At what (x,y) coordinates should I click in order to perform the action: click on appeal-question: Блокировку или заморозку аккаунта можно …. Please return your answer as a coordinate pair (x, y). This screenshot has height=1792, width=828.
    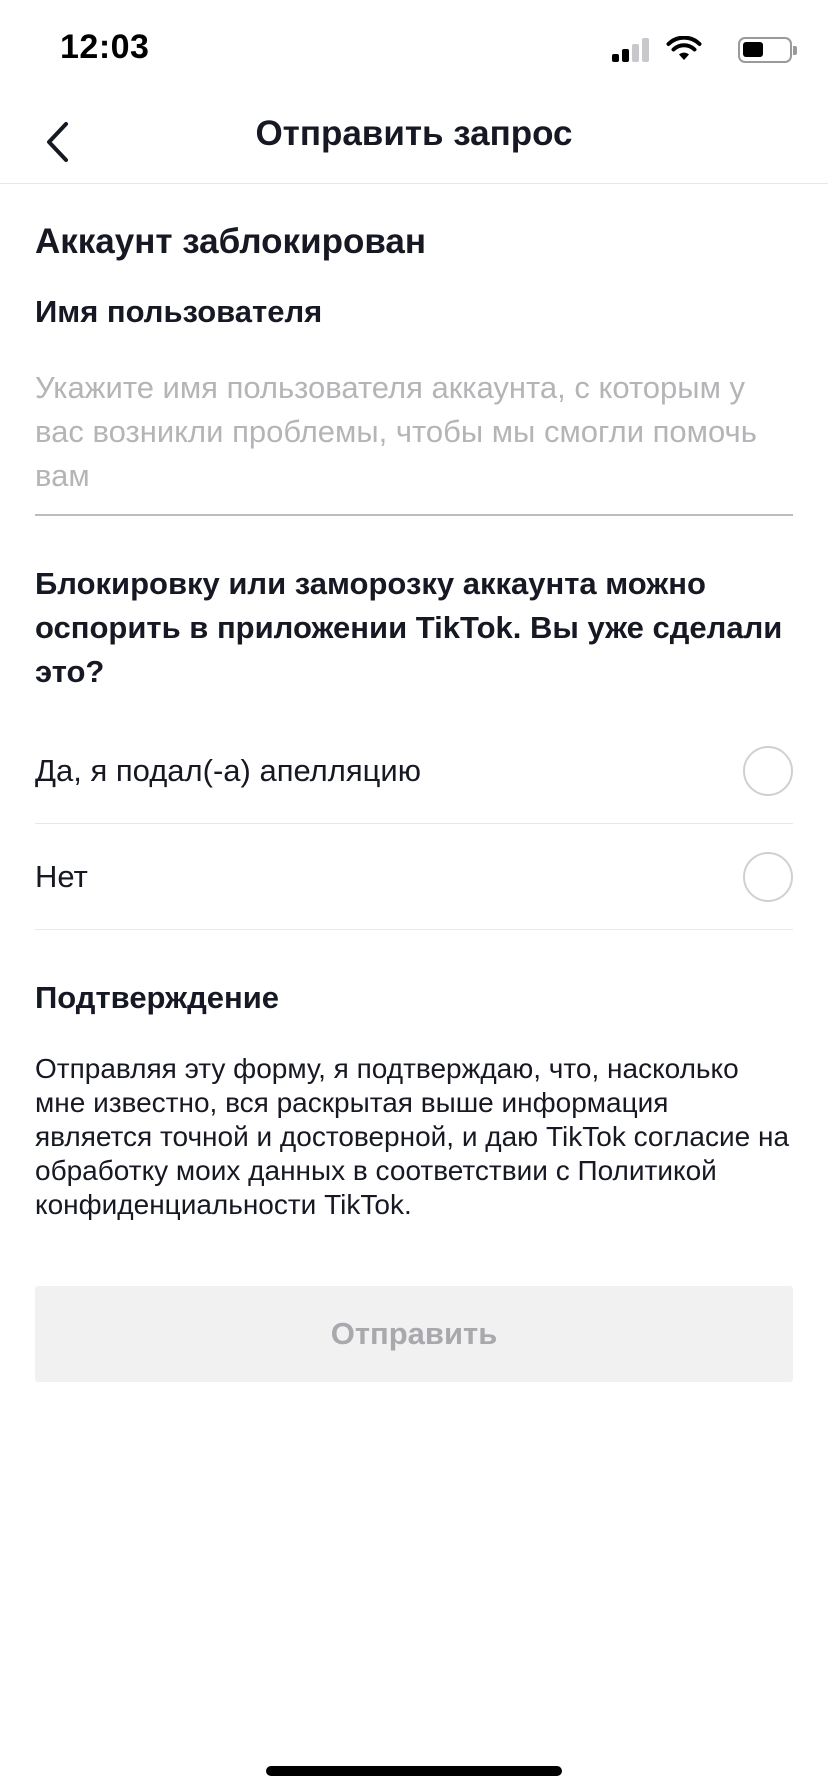
    Looking at the image, I should click on (409, 627).